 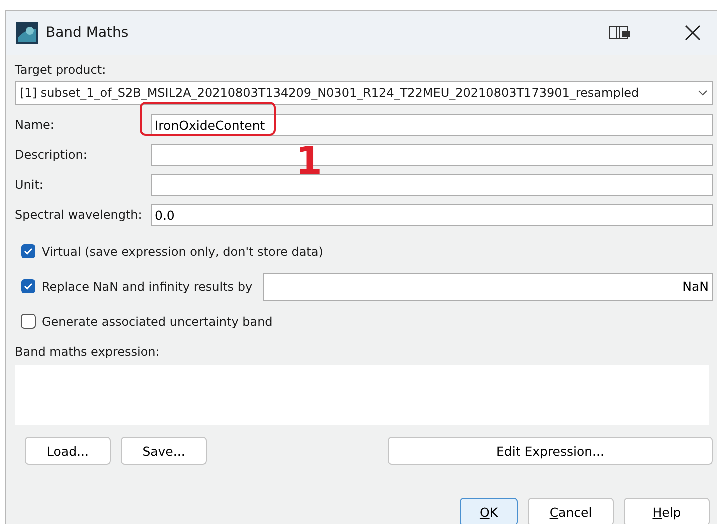 What do you see at coordinates (667, 511) in the screenshot?
I see `dialog-button: Help` at bounding box center [667, 511].